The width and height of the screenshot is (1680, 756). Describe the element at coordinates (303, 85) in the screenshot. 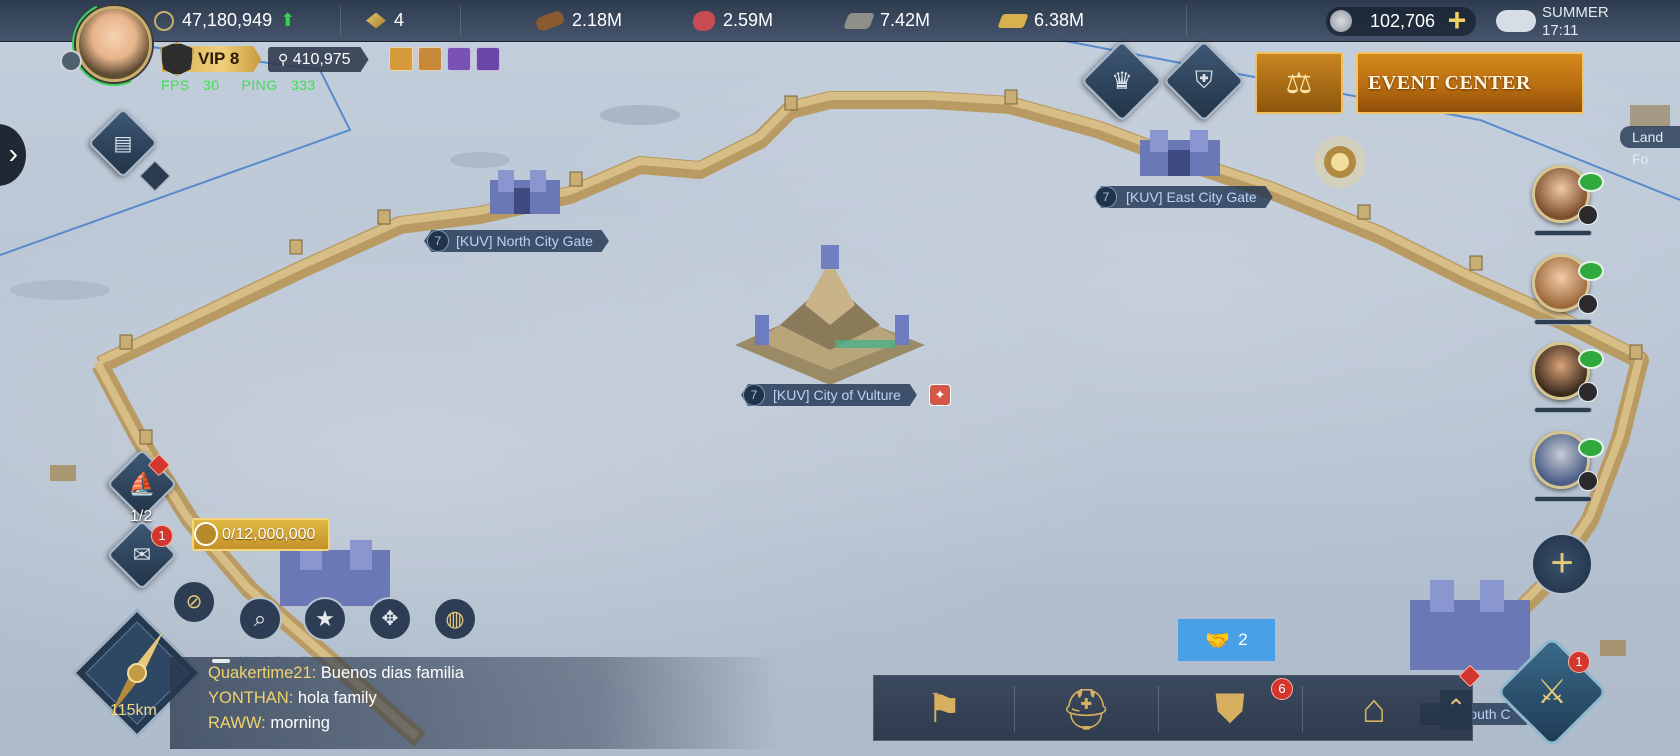

I see `ping-value: 333` at that location.